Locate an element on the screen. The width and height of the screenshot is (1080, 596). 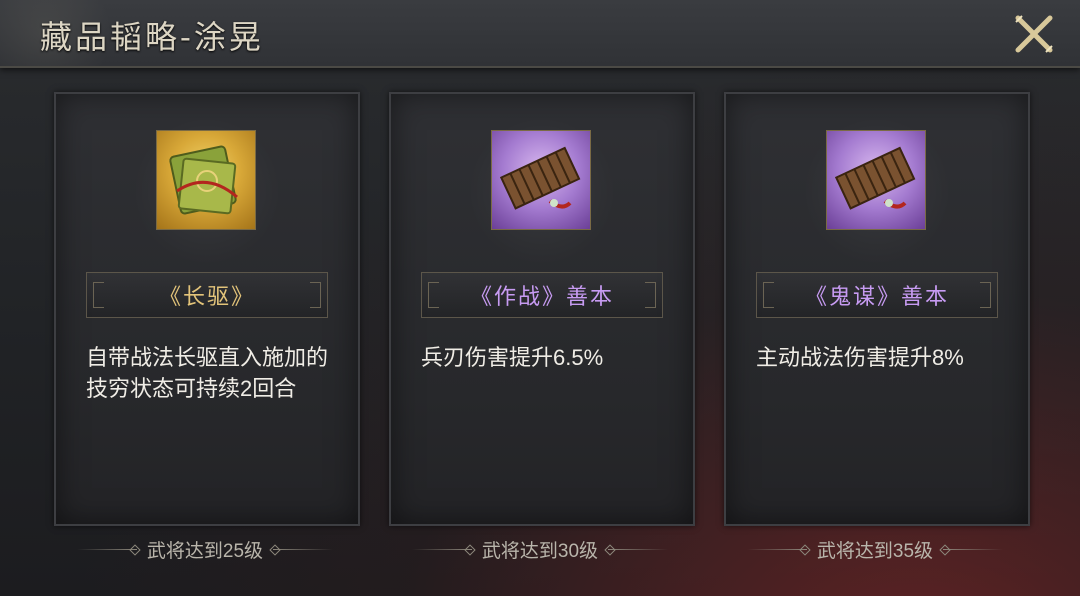
unlock-requirement: 武将达到25级 is located at coordinates (205, 549).